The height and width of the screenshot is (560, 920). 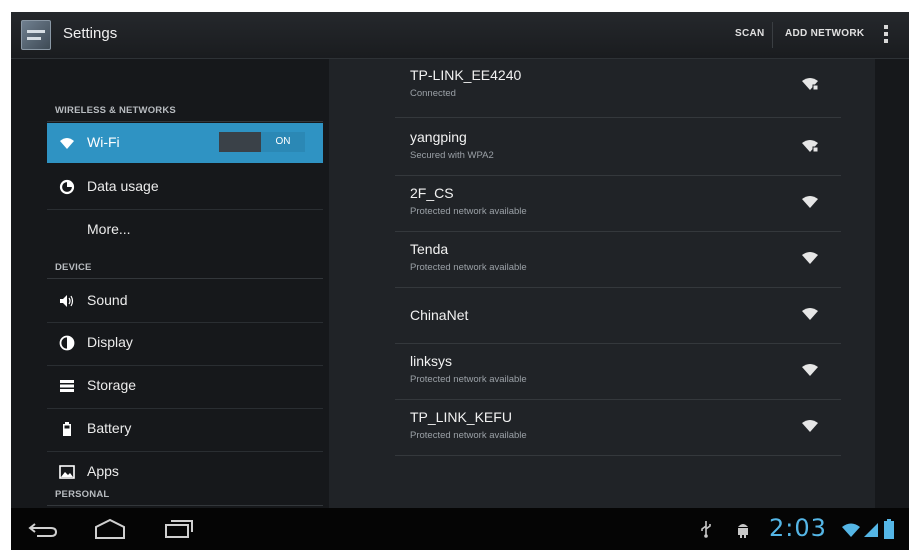 What do you see at coordinates (432, 193) in the screenshot?
I see `network-ssid: 2F_CS` at bounding box center [432, 193].